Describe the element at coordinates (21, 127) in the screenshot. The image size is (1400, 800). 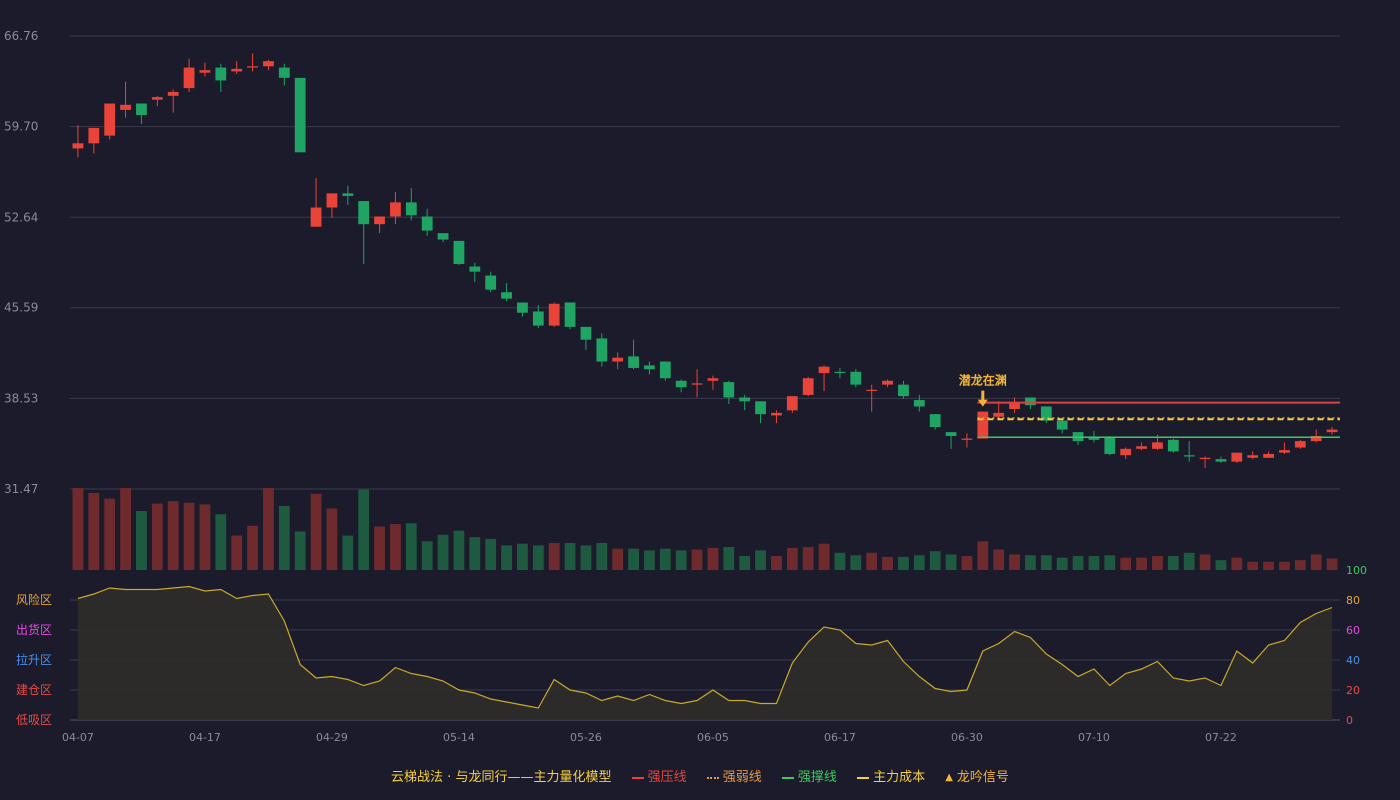
I see `price-tick-label: 59.70` at that location.